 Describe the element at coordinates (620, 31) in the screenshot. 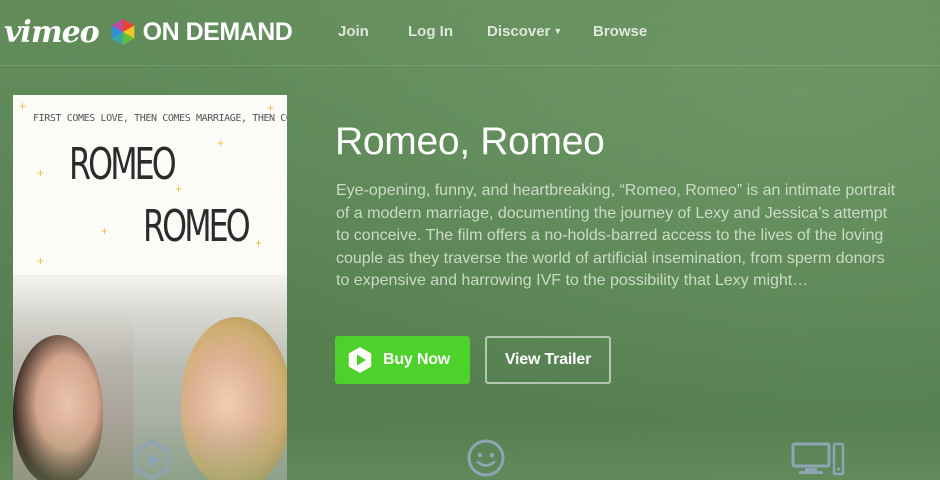

I see `nav-browse: Browse` at that location.